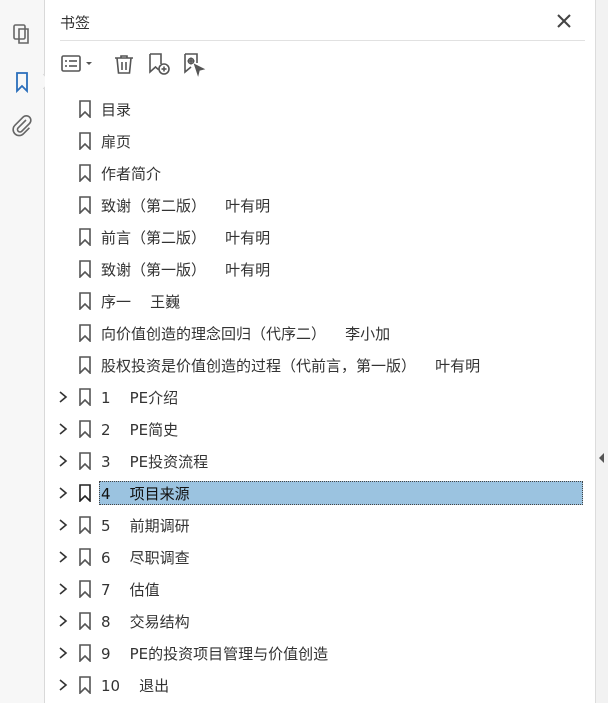 The height and width of the screenshot is (703, 608). Describe the element at coordinates (215, 654) in the screenshot. I see `bookmark-label: 9 PE的投资项目管理与价值创造` at that location.